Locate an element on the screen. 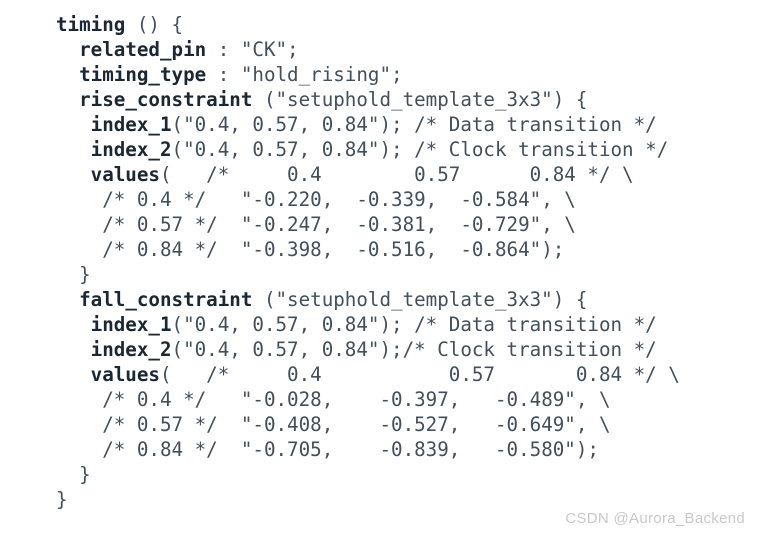 The width and height of the screenshot is (759, 540). code-text: /* 0.4 */ "-0.028, -0.397, -0.489", \ is located at coordinates (356, 399).